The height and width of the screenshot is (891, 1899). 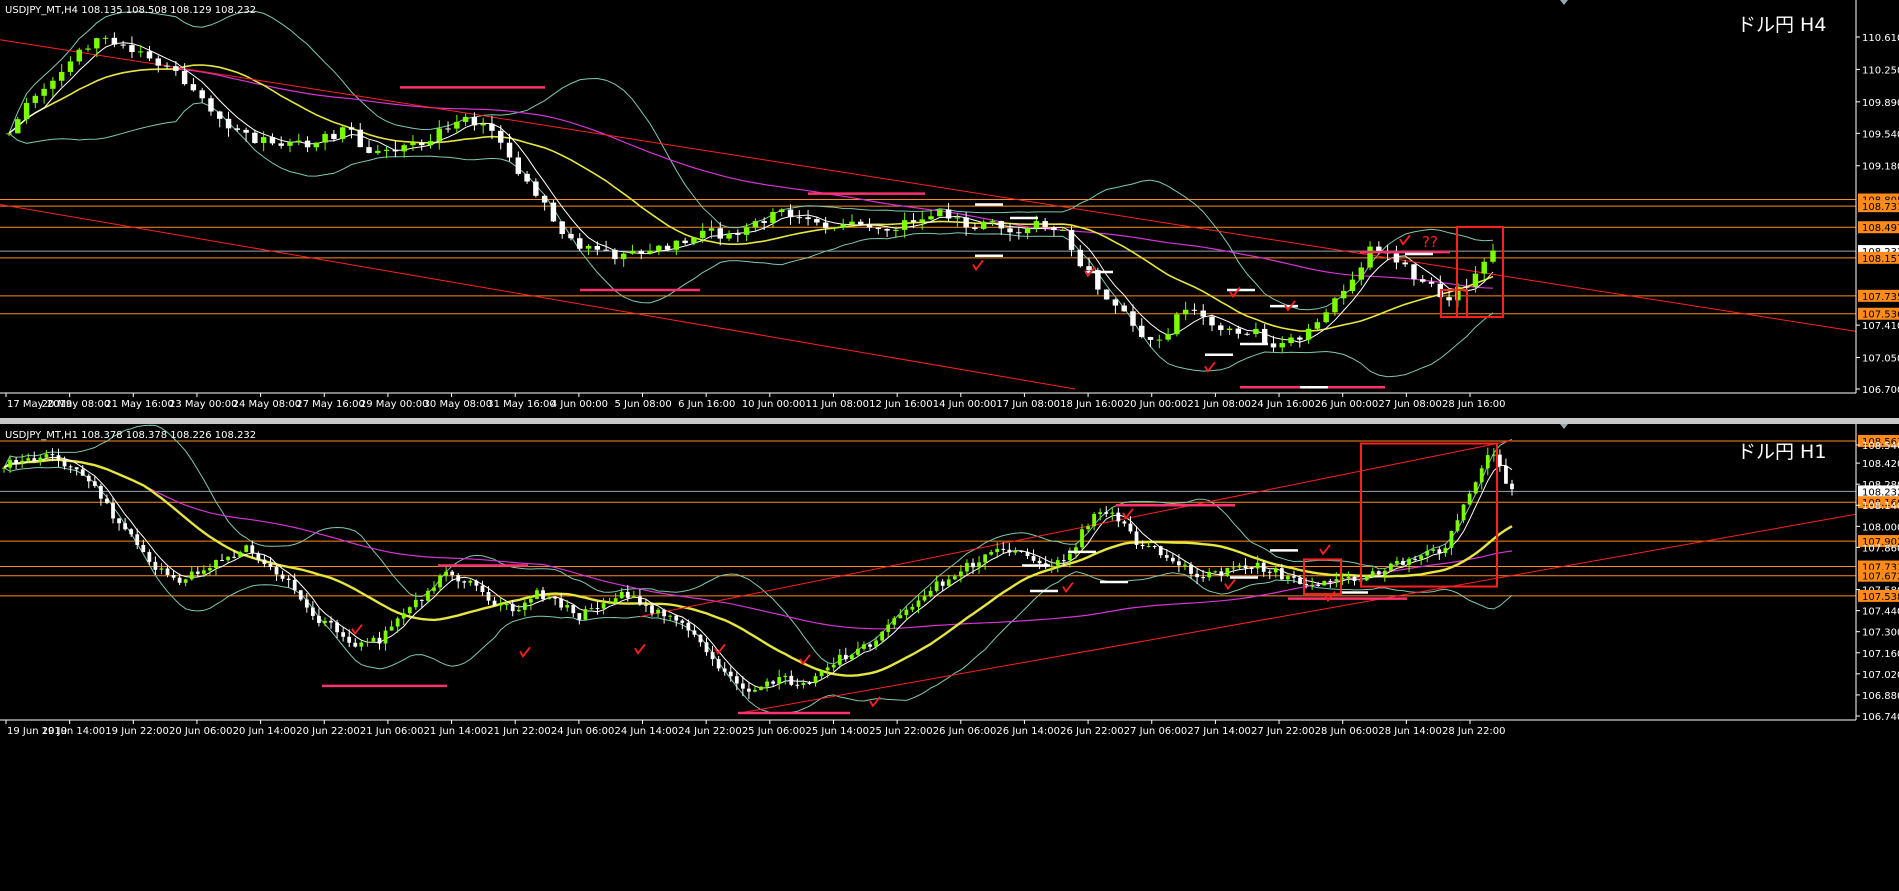 What do you see at coordinates (330, 404) in the screenshot?
I see `h4-x-tick-label-5: 27 May 16:00` at bounding box center [330, 404].